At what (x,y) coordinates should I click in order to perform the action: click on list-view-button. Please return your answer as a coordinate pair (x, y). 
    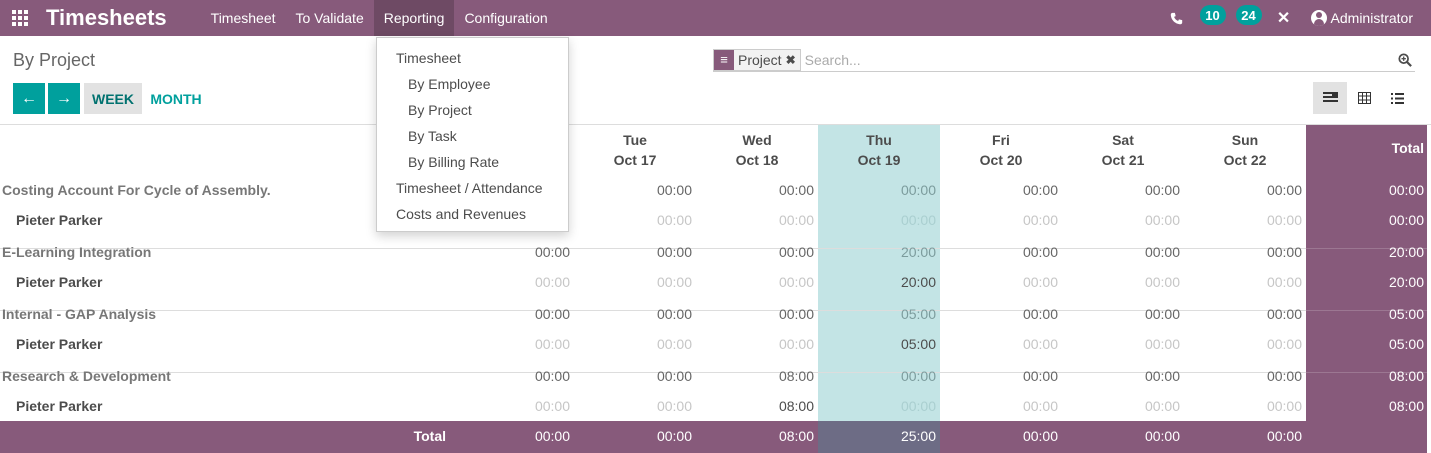
    Looking at the image, I should click on (1397, 98).